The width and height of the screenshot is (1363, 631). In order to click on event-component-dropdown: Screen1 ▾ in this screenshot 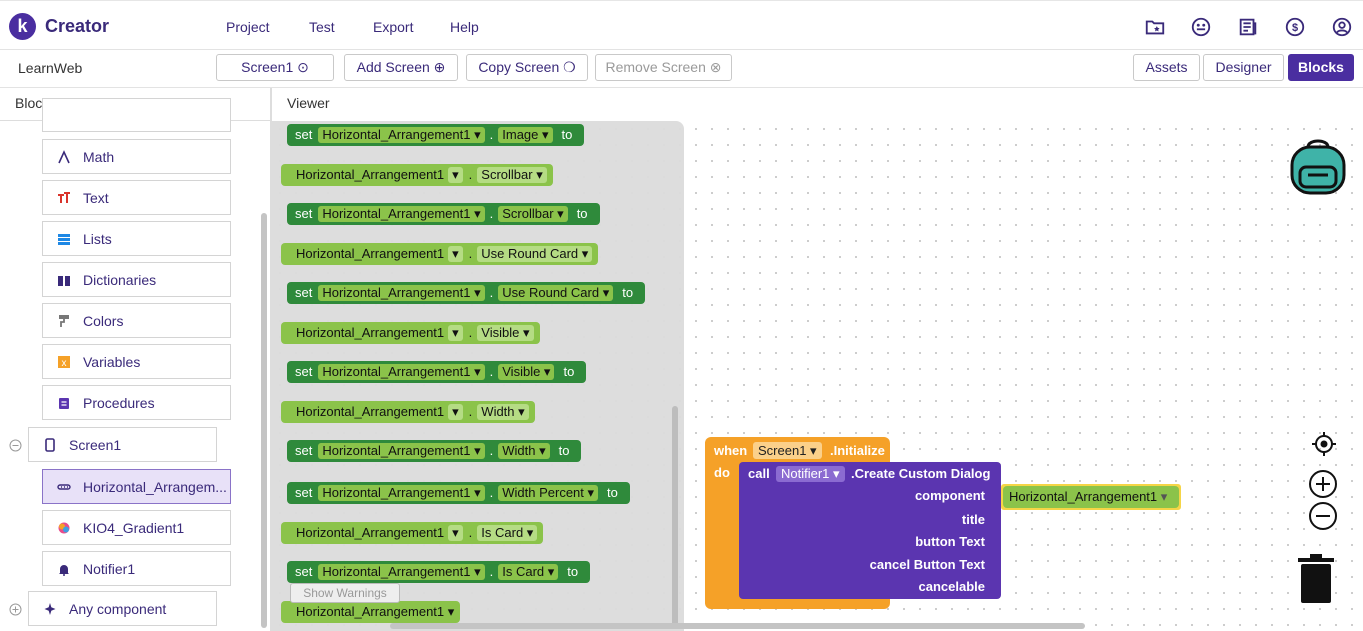, I will do `click(787, 450)`.